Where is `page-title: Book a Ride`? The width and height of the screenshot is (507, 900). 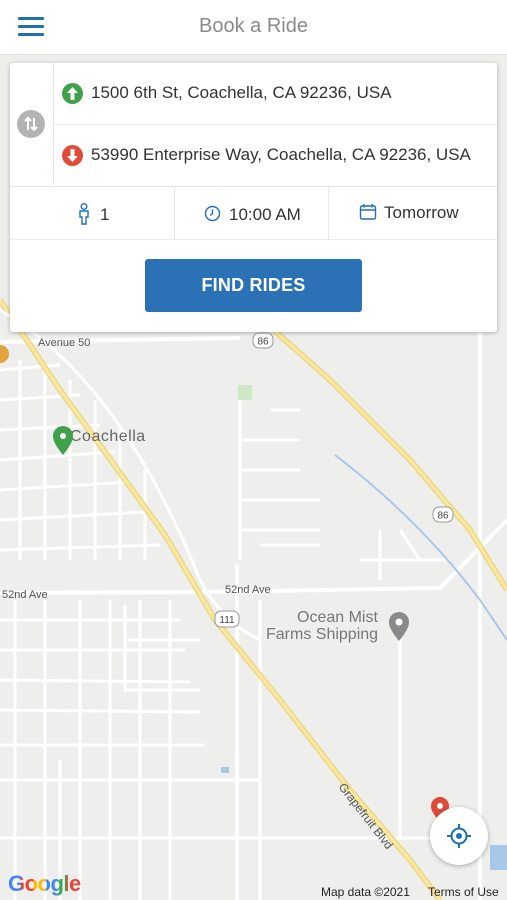 page-title: Book a Ride is located at coordinates (253, 26).